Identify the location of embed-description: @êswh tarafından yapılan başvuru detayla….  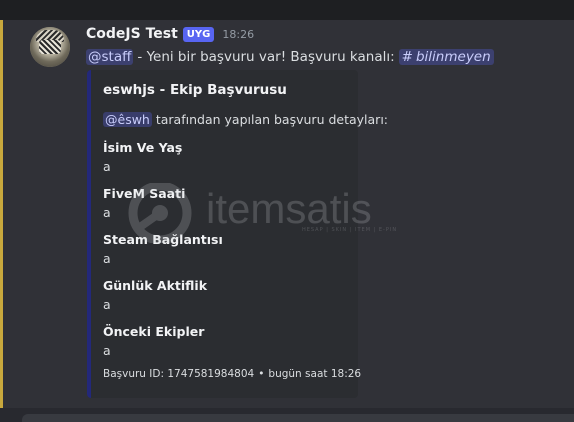
(245, 119).